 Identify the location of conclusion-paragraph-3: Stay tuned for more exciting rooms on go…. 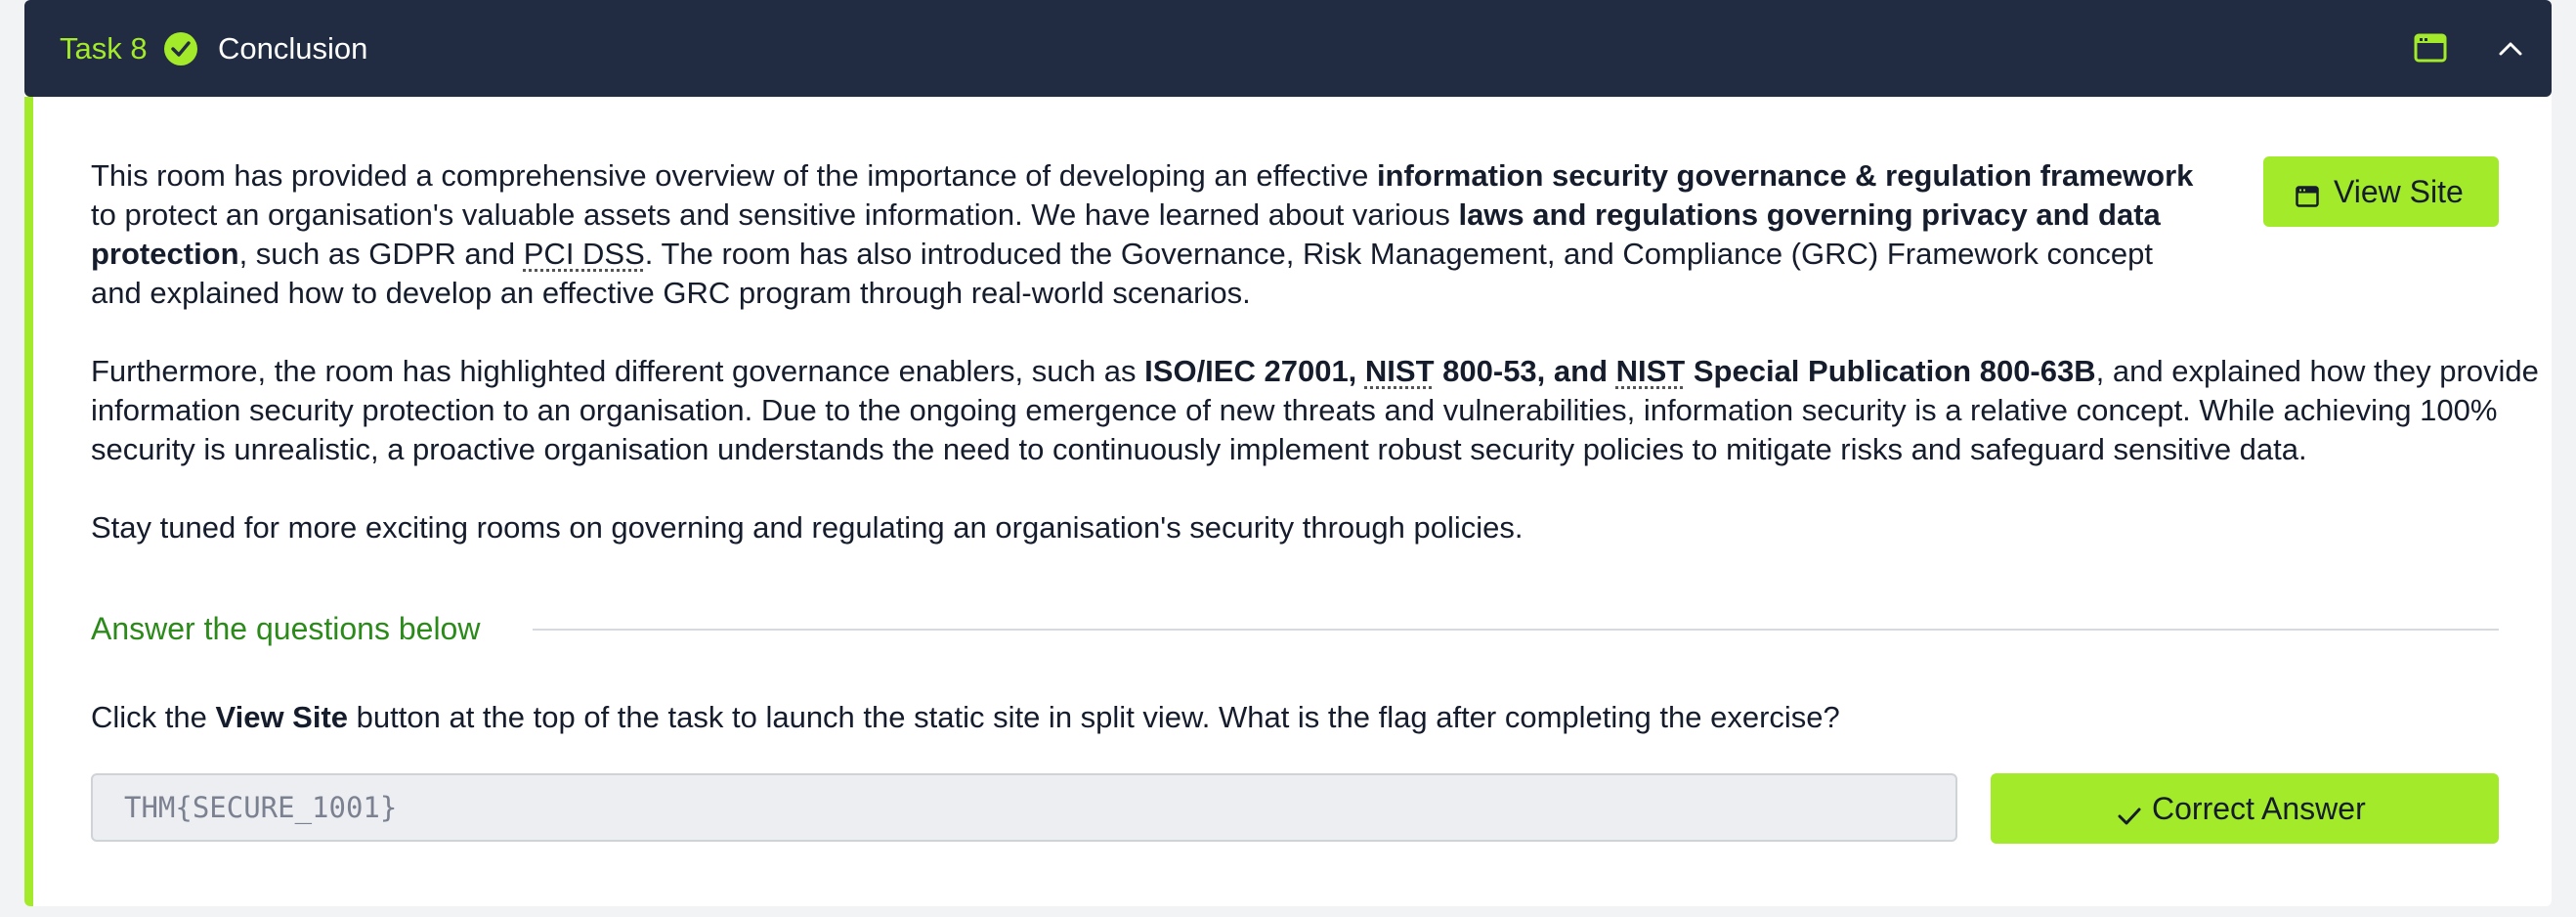
(808, 527).